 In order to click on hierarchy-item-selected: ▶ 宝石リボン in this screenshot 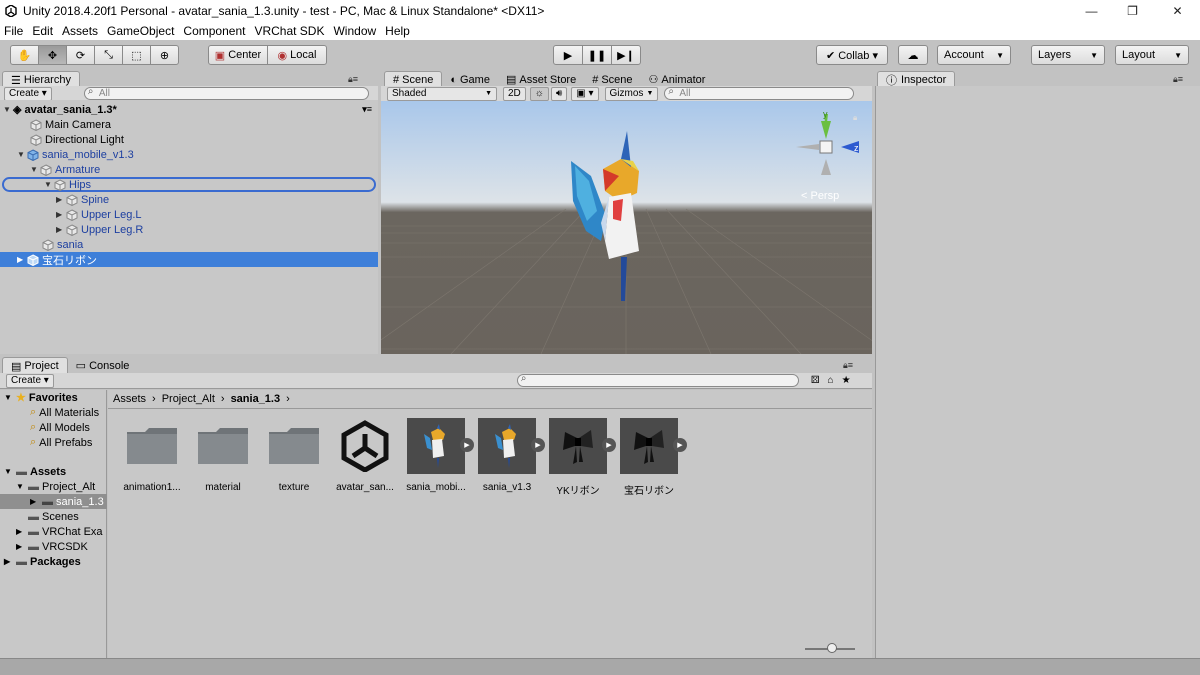, I will do `click(189, 259)`.